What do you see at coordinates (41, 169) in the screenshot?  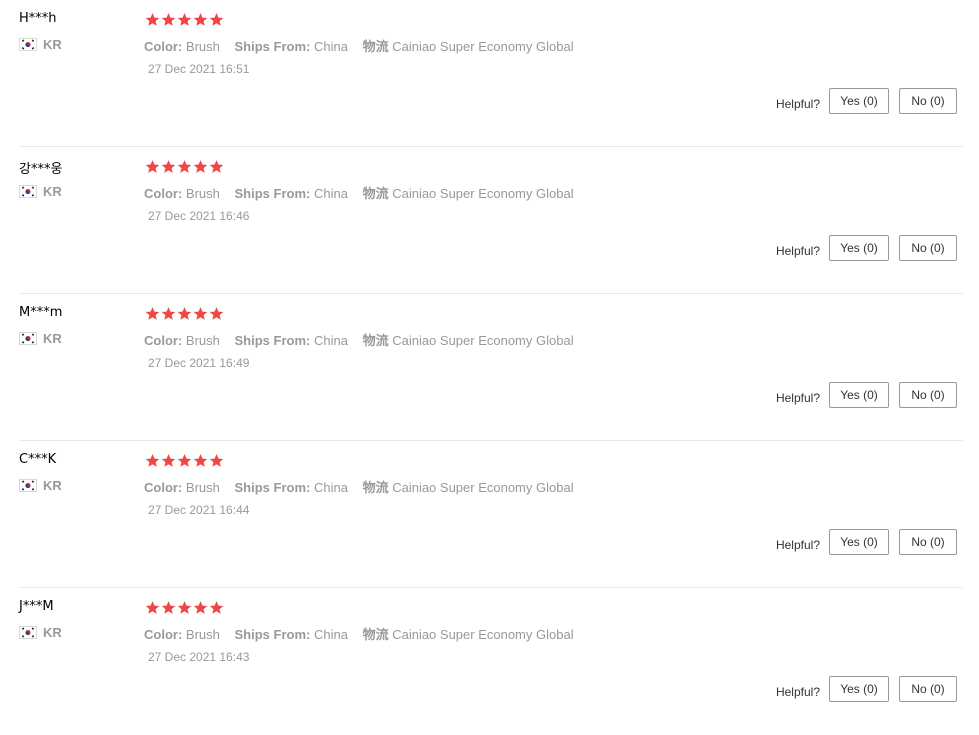 I see `reviewer-name: 강***웅` at bounding box center [41, 169].